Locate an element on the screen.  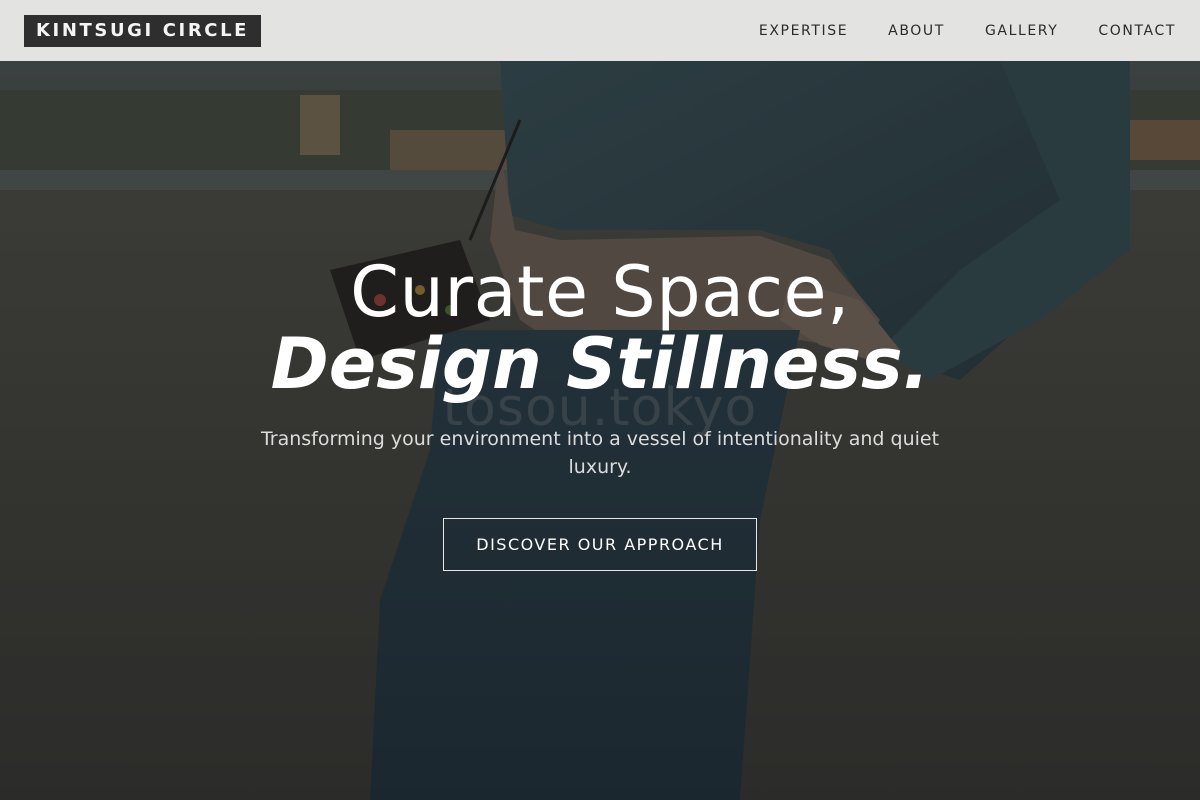
brand-logo: KINTSUGI CIRCLE is located at coordinates (143, 30).